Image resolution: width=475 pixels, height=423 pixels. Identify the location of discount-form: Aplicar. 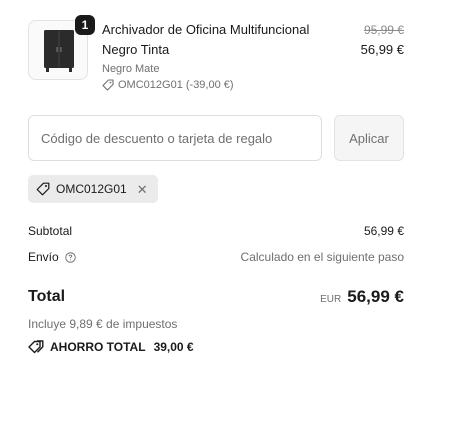
(216, 138).